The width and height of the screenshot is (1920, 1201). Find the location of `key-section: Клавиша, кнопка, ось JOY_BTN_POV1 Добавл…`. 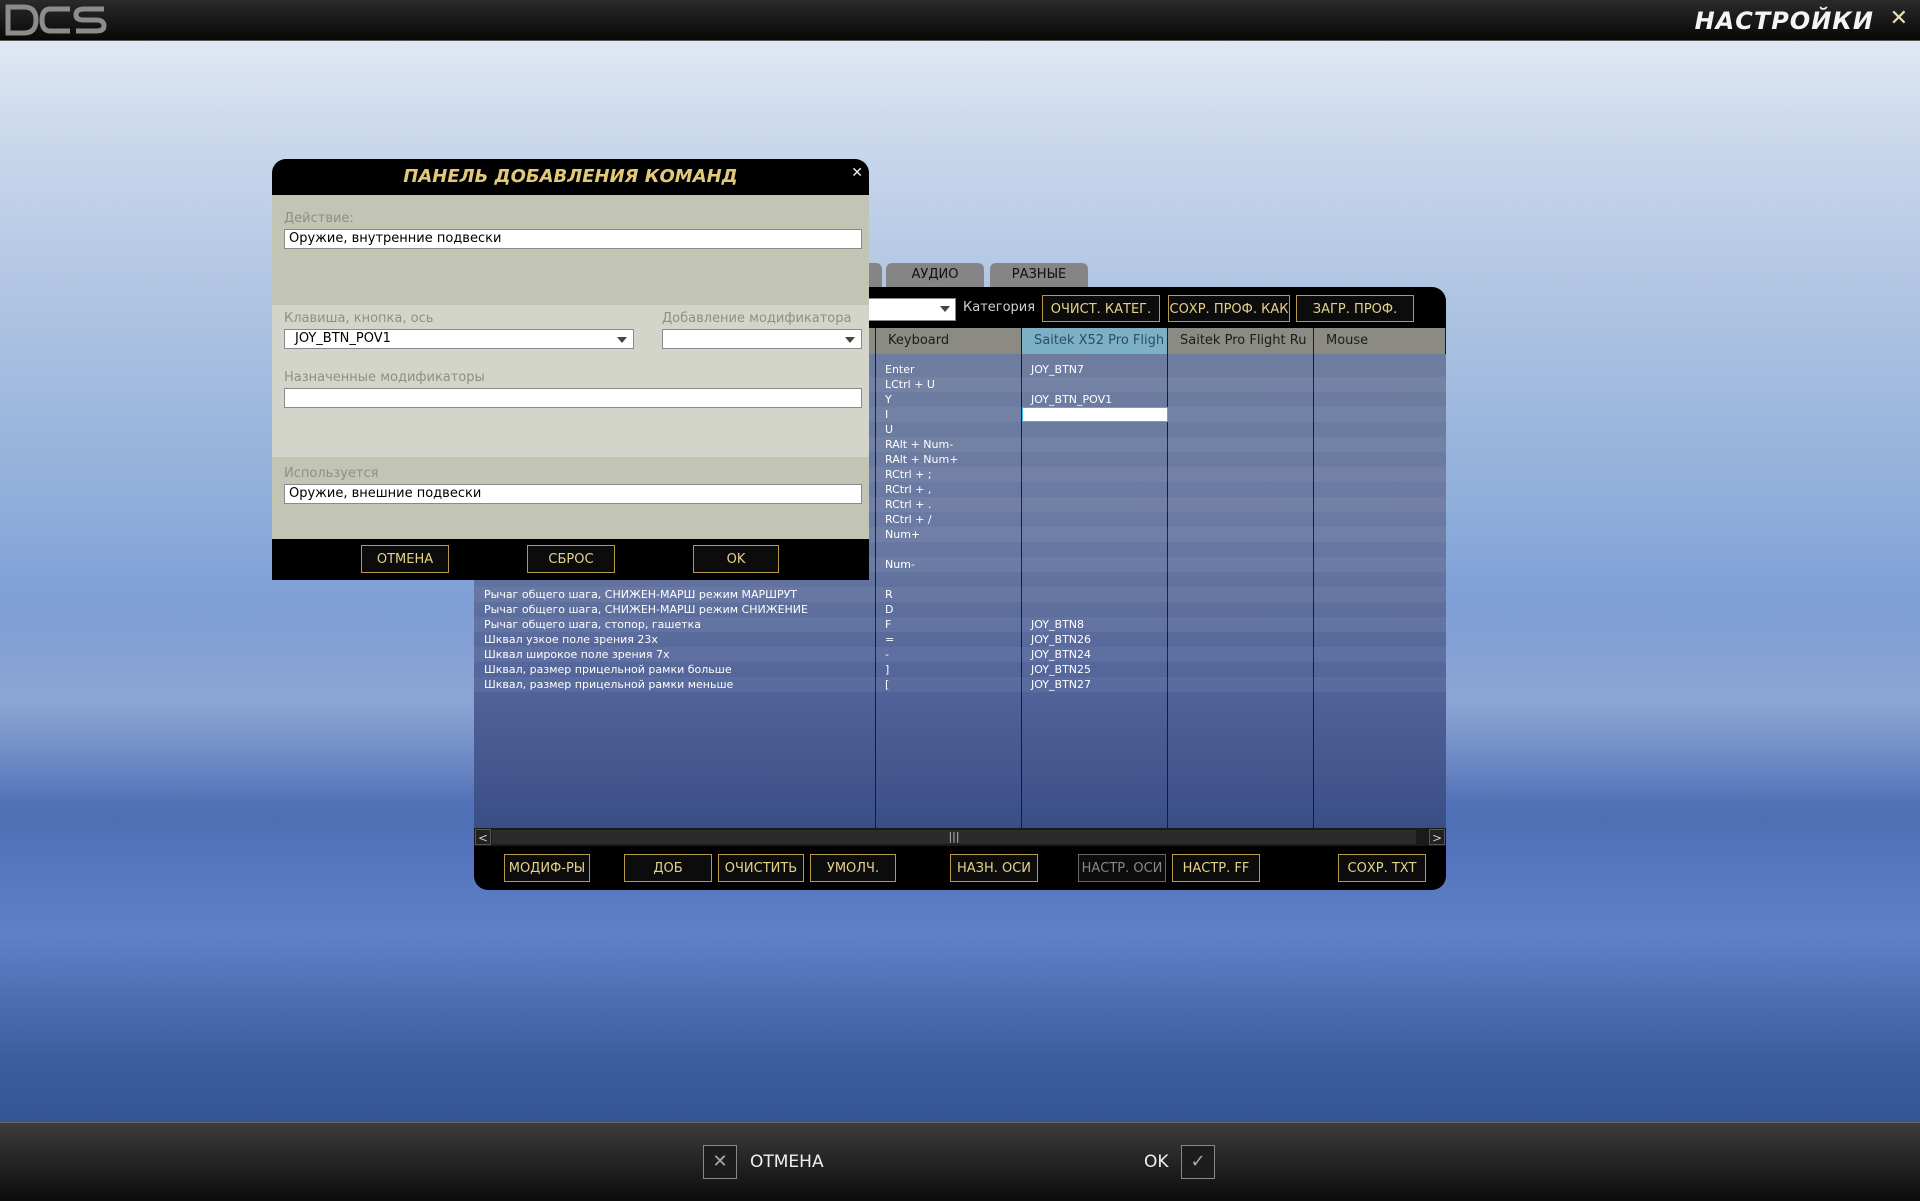

key-section: Клавиша, кнопка, ось JOY_BTN_POV1 Добавл… is located at coordinates (570, 381).